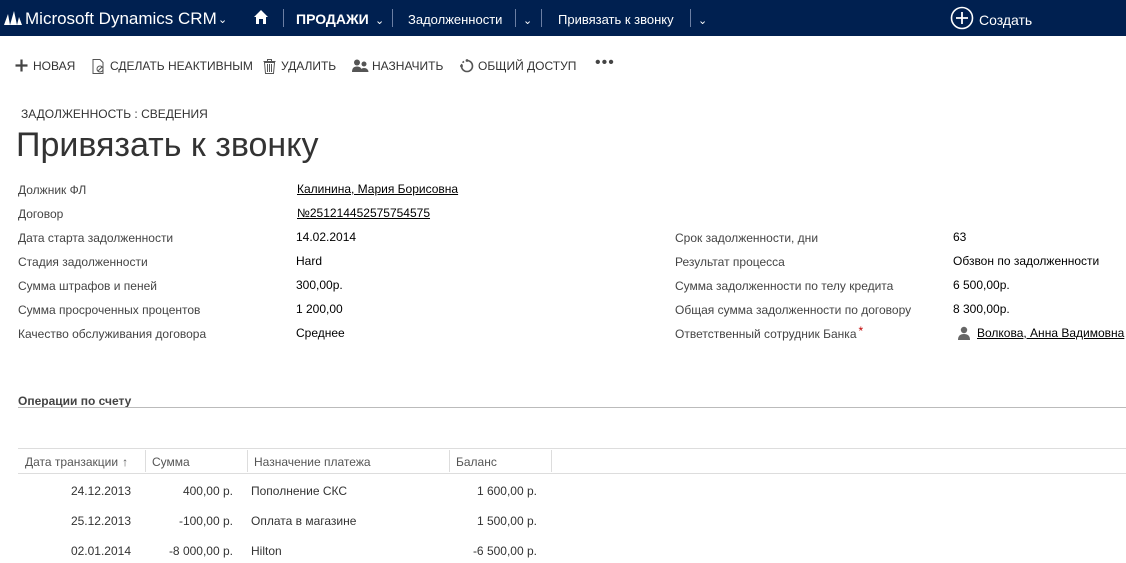 The image size is (1126, 563). I want to click on deactivate-icon, so click(98, 66).